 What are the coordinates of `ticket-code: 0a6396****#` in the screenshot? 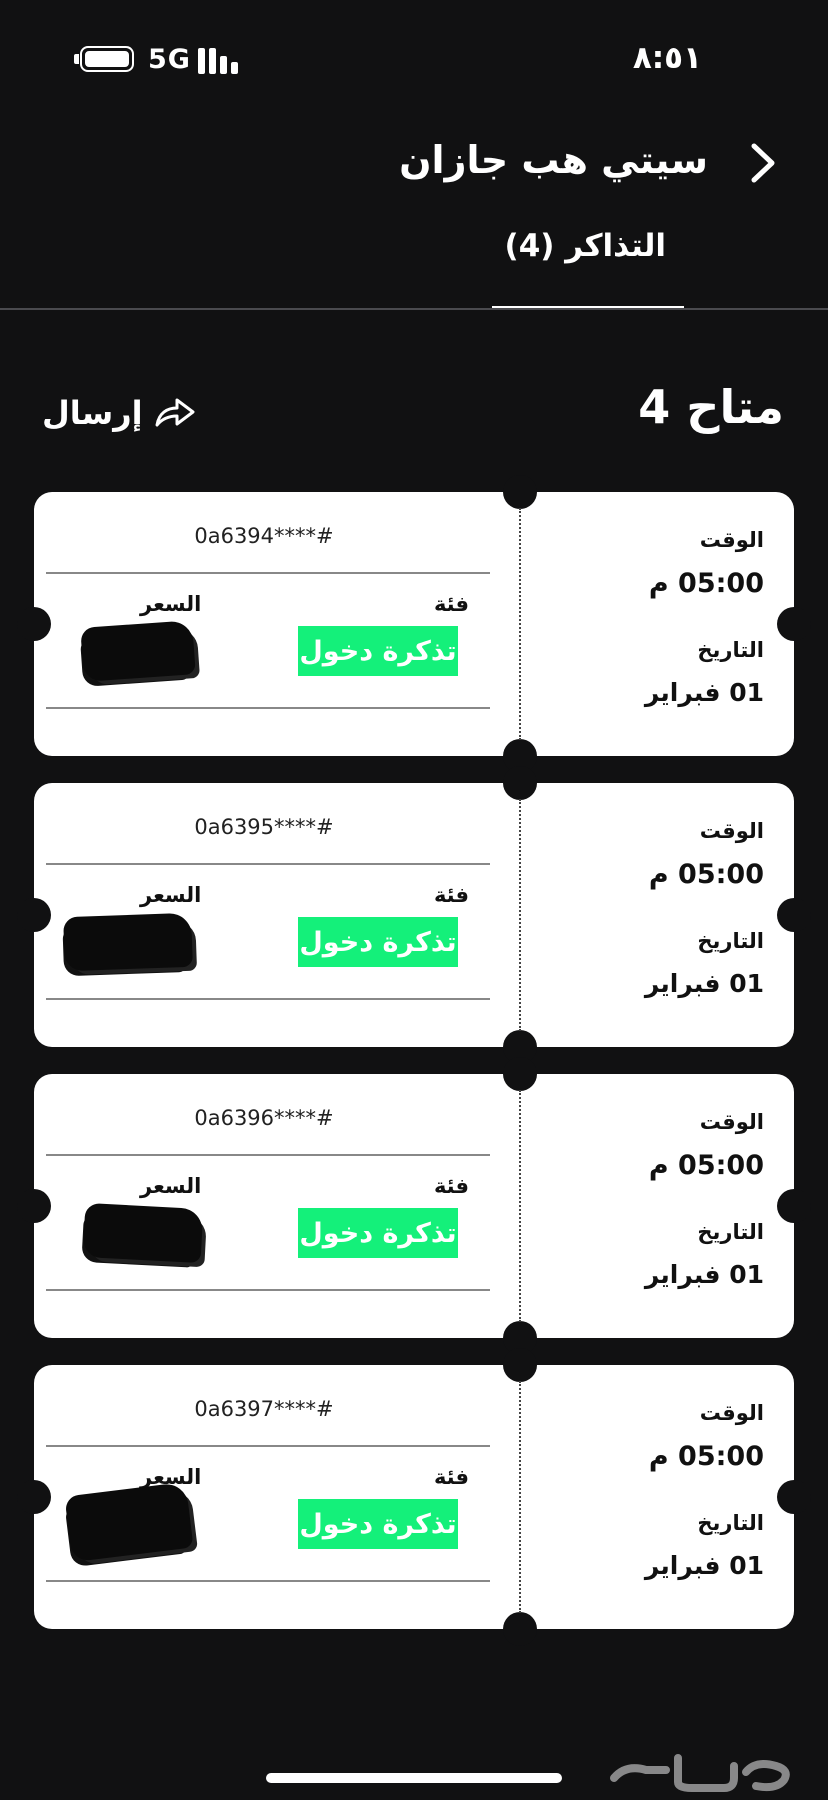 It's located at (264, 1118).